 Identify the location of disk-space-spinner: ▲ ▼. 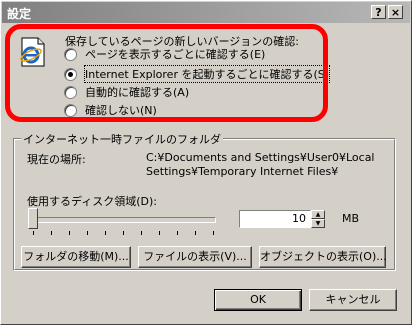
(318, 219).